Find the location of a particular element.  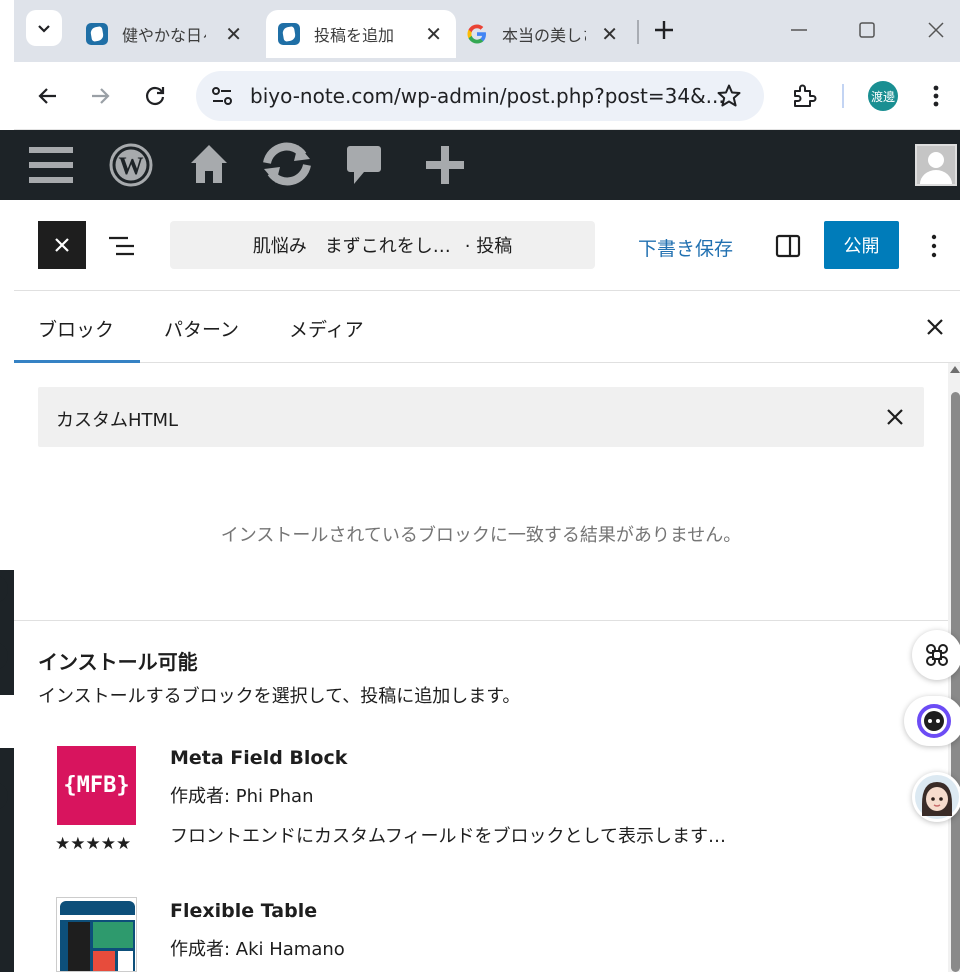

browser-tab: 健やかな日々 ✕ is located at coordinates (164, 34).